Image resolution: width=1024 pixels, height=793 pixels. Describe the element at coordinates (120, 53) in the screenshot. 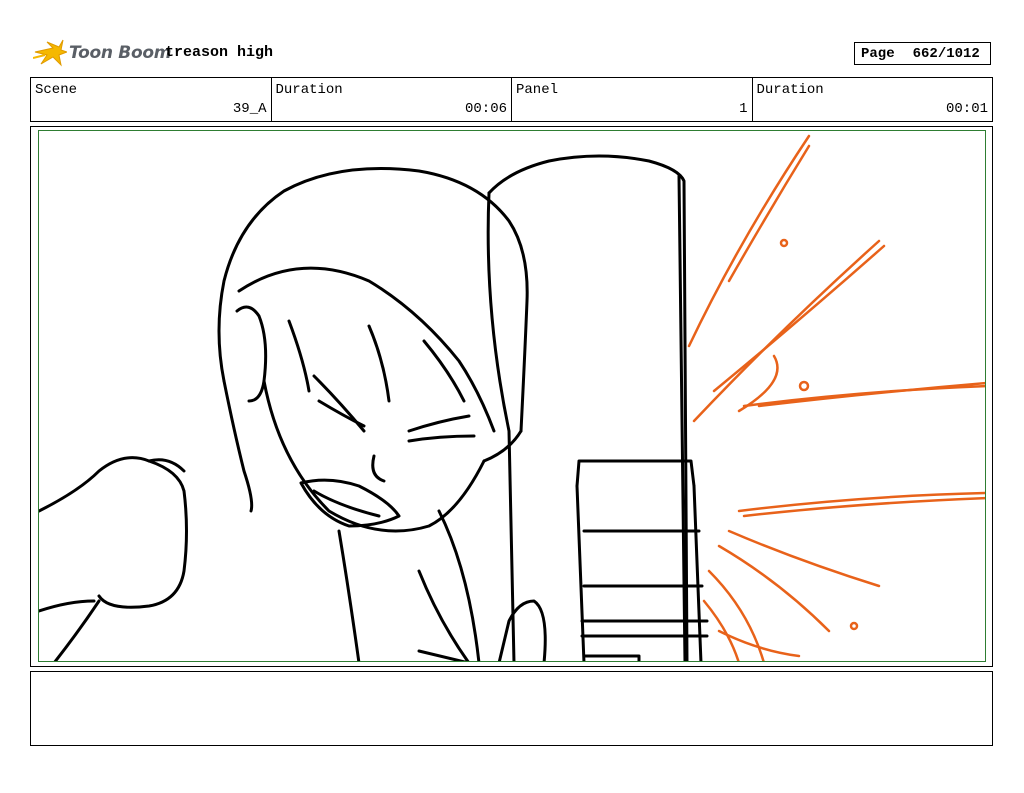

I see `logo-text: Toon Boom` at that location.